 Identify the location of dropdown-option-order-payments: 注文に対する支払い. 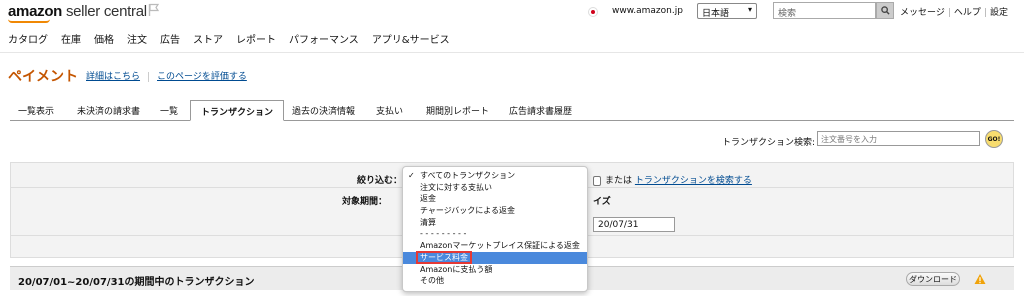
(495, 188).